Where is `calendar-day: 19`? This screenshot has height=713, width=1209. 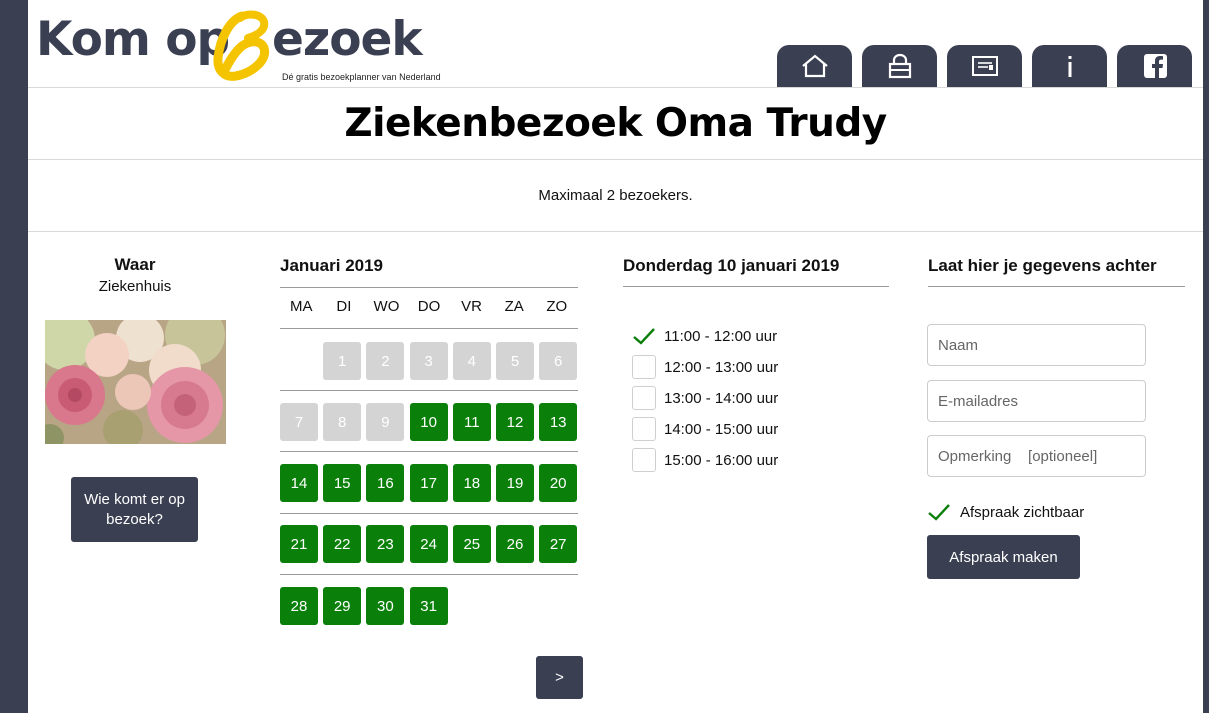 calendar-day: 19 is located at coordinates (515, 483).